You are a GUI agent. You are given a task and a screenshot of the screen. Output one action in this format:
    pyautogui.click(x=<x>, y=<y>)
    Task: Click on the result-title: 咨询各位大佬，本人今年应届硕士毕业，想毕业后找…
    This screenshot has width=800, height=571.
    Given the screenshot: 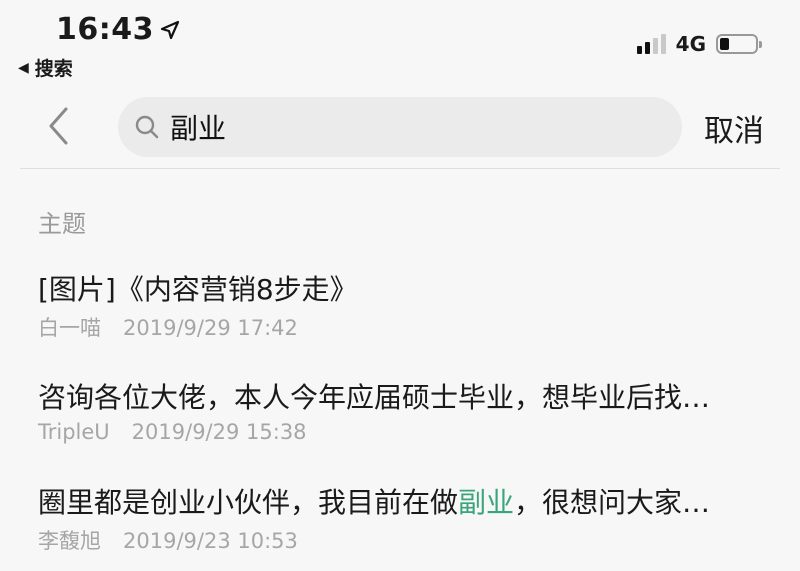 What is the action you would take?
    pyautogui.click(x=374, y=397)
    